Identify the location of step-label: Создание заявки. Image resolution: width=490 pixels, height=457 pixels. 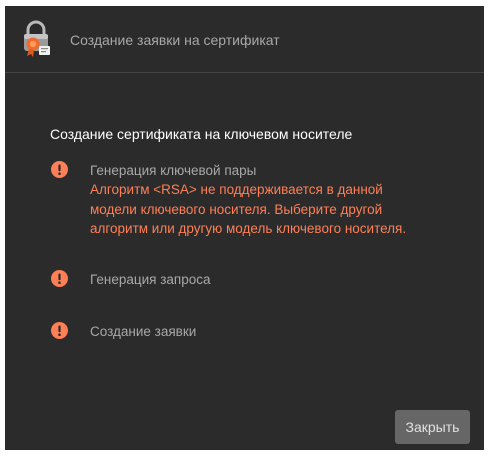
(143, 331).